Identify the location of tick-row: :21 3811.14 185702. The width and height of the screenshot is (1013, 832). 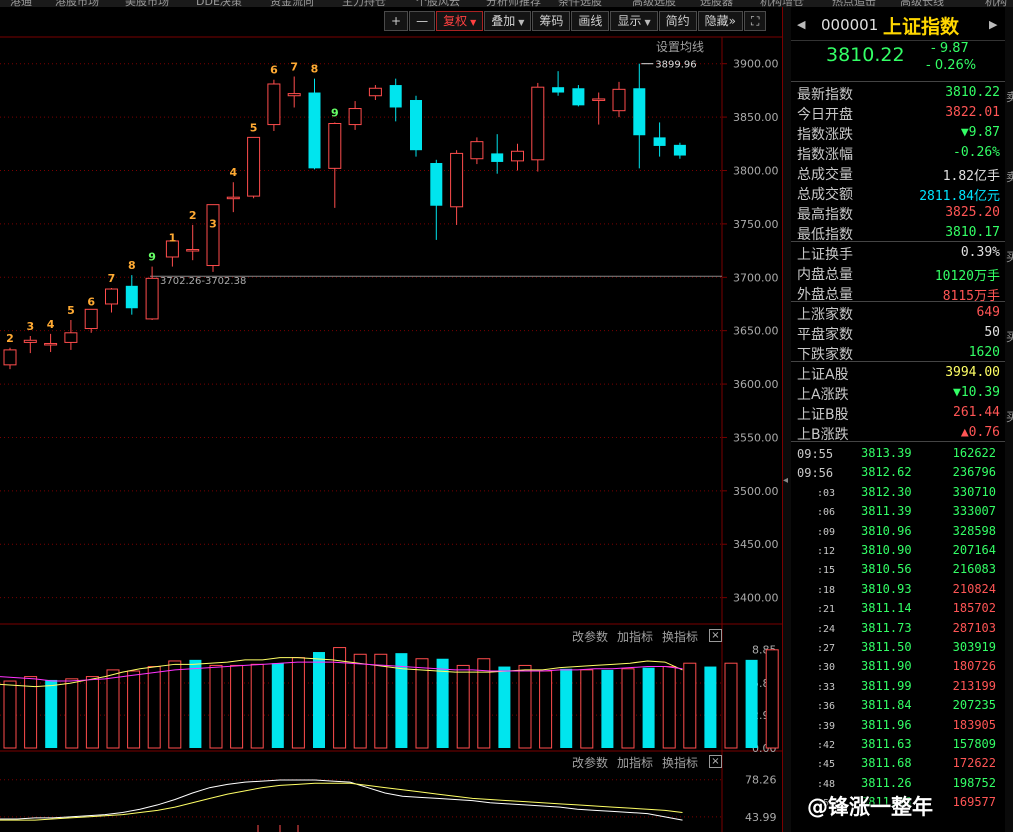
(898, 608).